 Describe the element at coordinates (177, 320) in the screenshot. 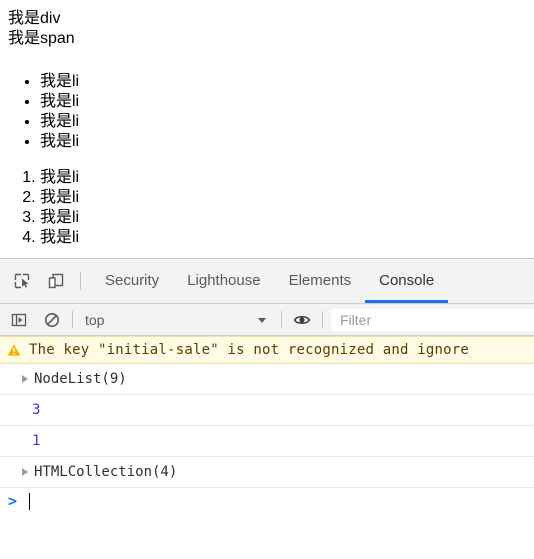

I see `console-context-selector: top` at that location.